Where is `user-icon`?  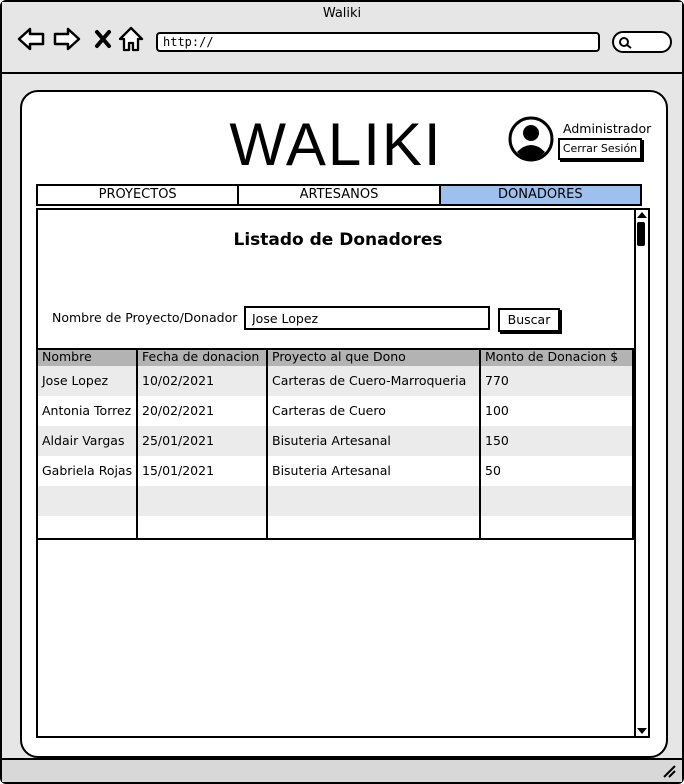 user-icon is located at coordinates (531, 139).